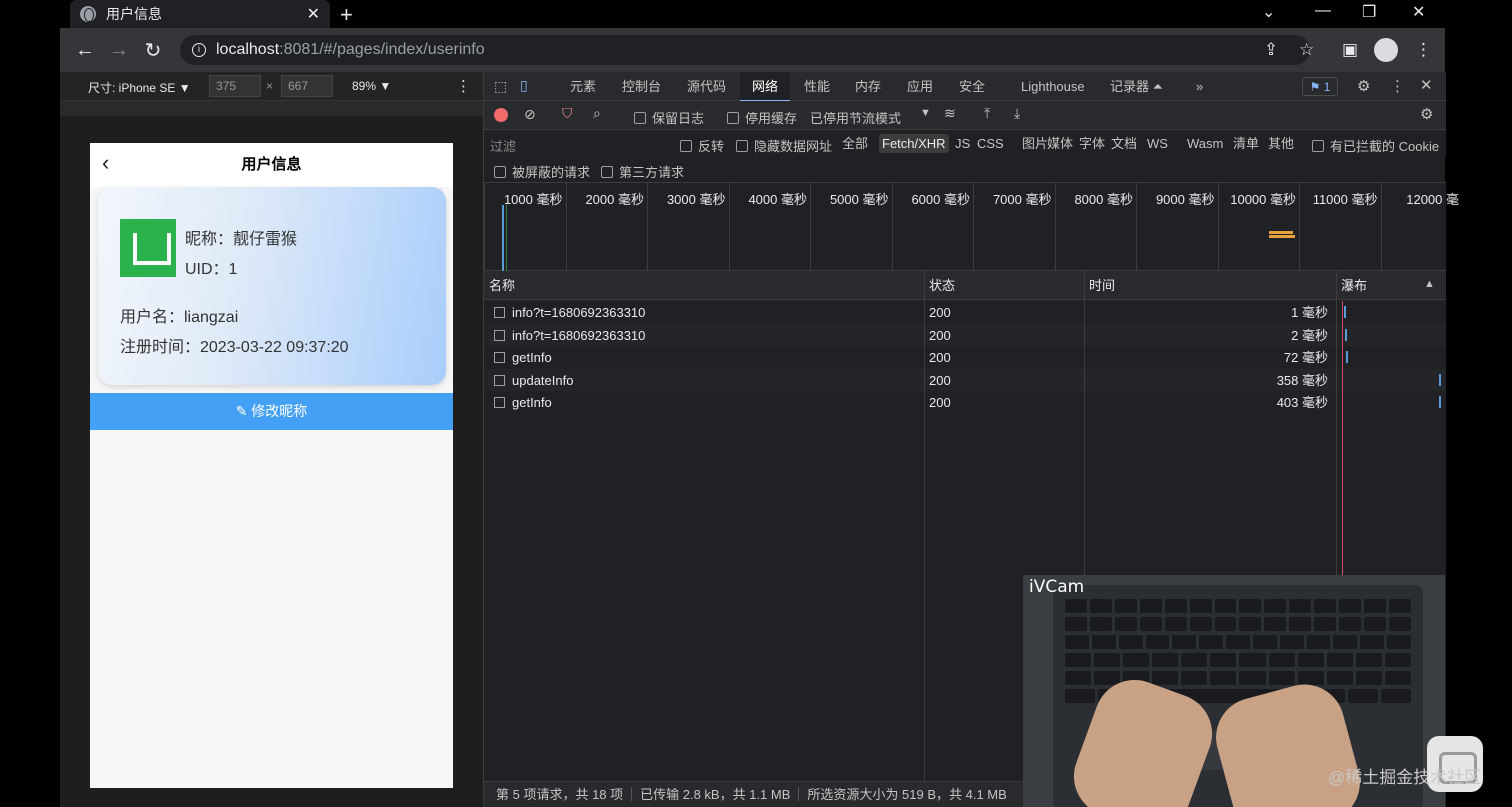 This screenshot has width=1512, height=807. Describe the element at coordinates (762, 117) in the screenshot. I see `disable-cache-checkbox: 停用缓存` at that location.